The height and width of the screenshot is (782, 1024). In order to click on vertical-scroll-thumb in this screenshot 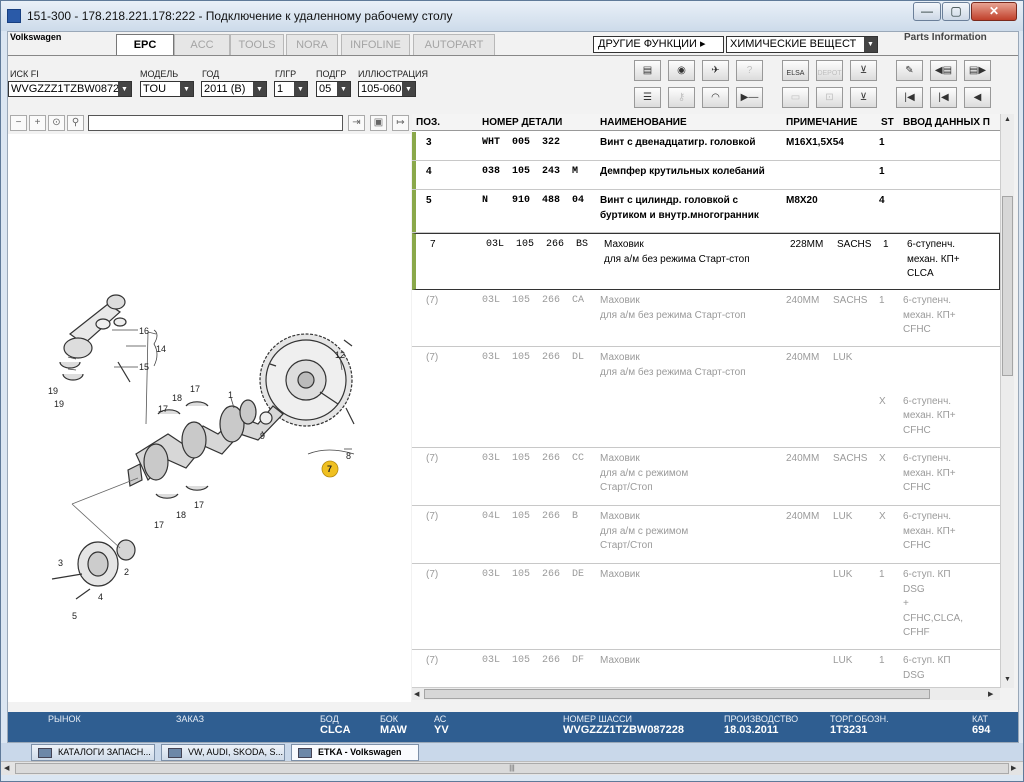, I will do `click(1007, 286)`.